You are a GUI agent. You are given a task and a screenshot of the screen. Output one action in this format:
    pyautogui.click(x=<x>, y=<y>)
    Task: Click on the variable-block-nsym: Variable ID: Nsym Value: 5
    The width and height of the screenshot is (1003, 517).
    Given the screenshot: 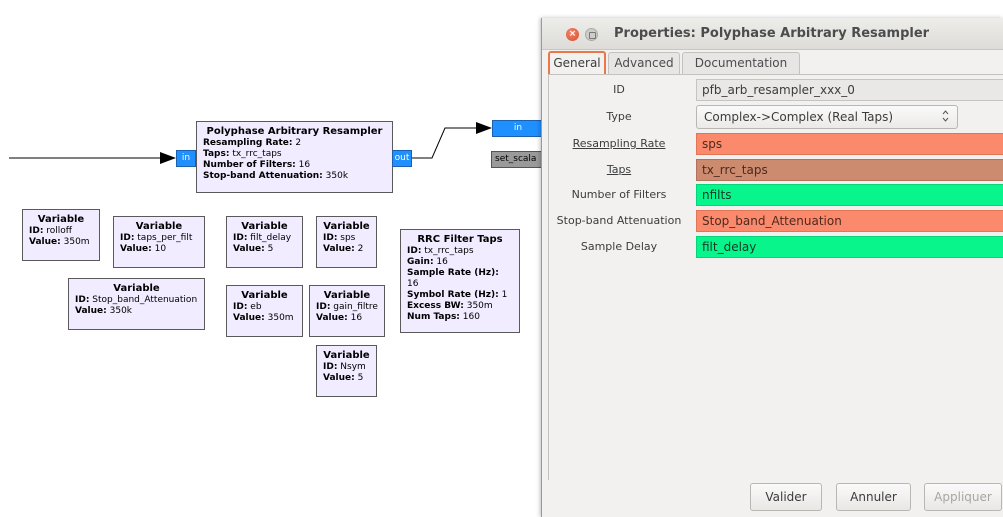 What is the action you would take?
    pyautogui.click(x=346, y=371)
    